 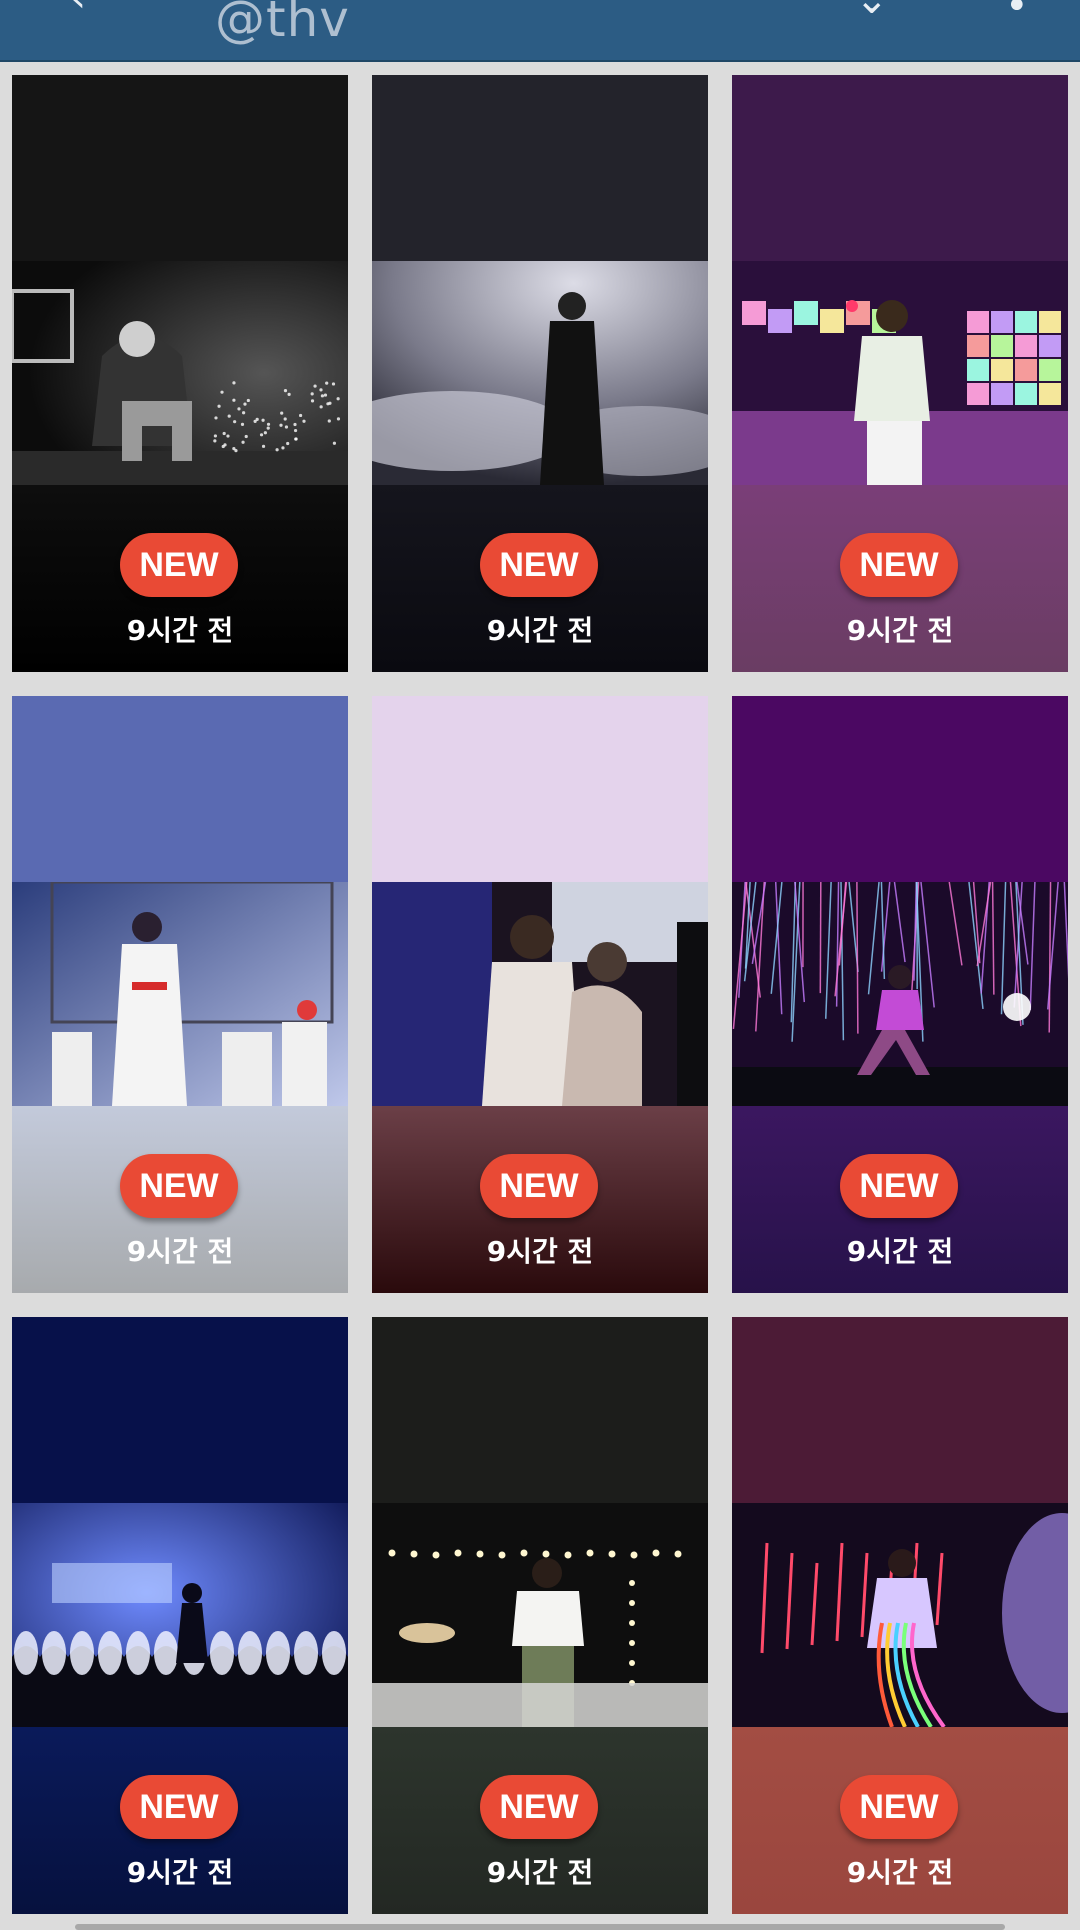 What do you see at coordinates (540, 31) in the screenshot?
I see `top-bar: ‹ @thv ⌄ •` at bounding box center [540, 31].